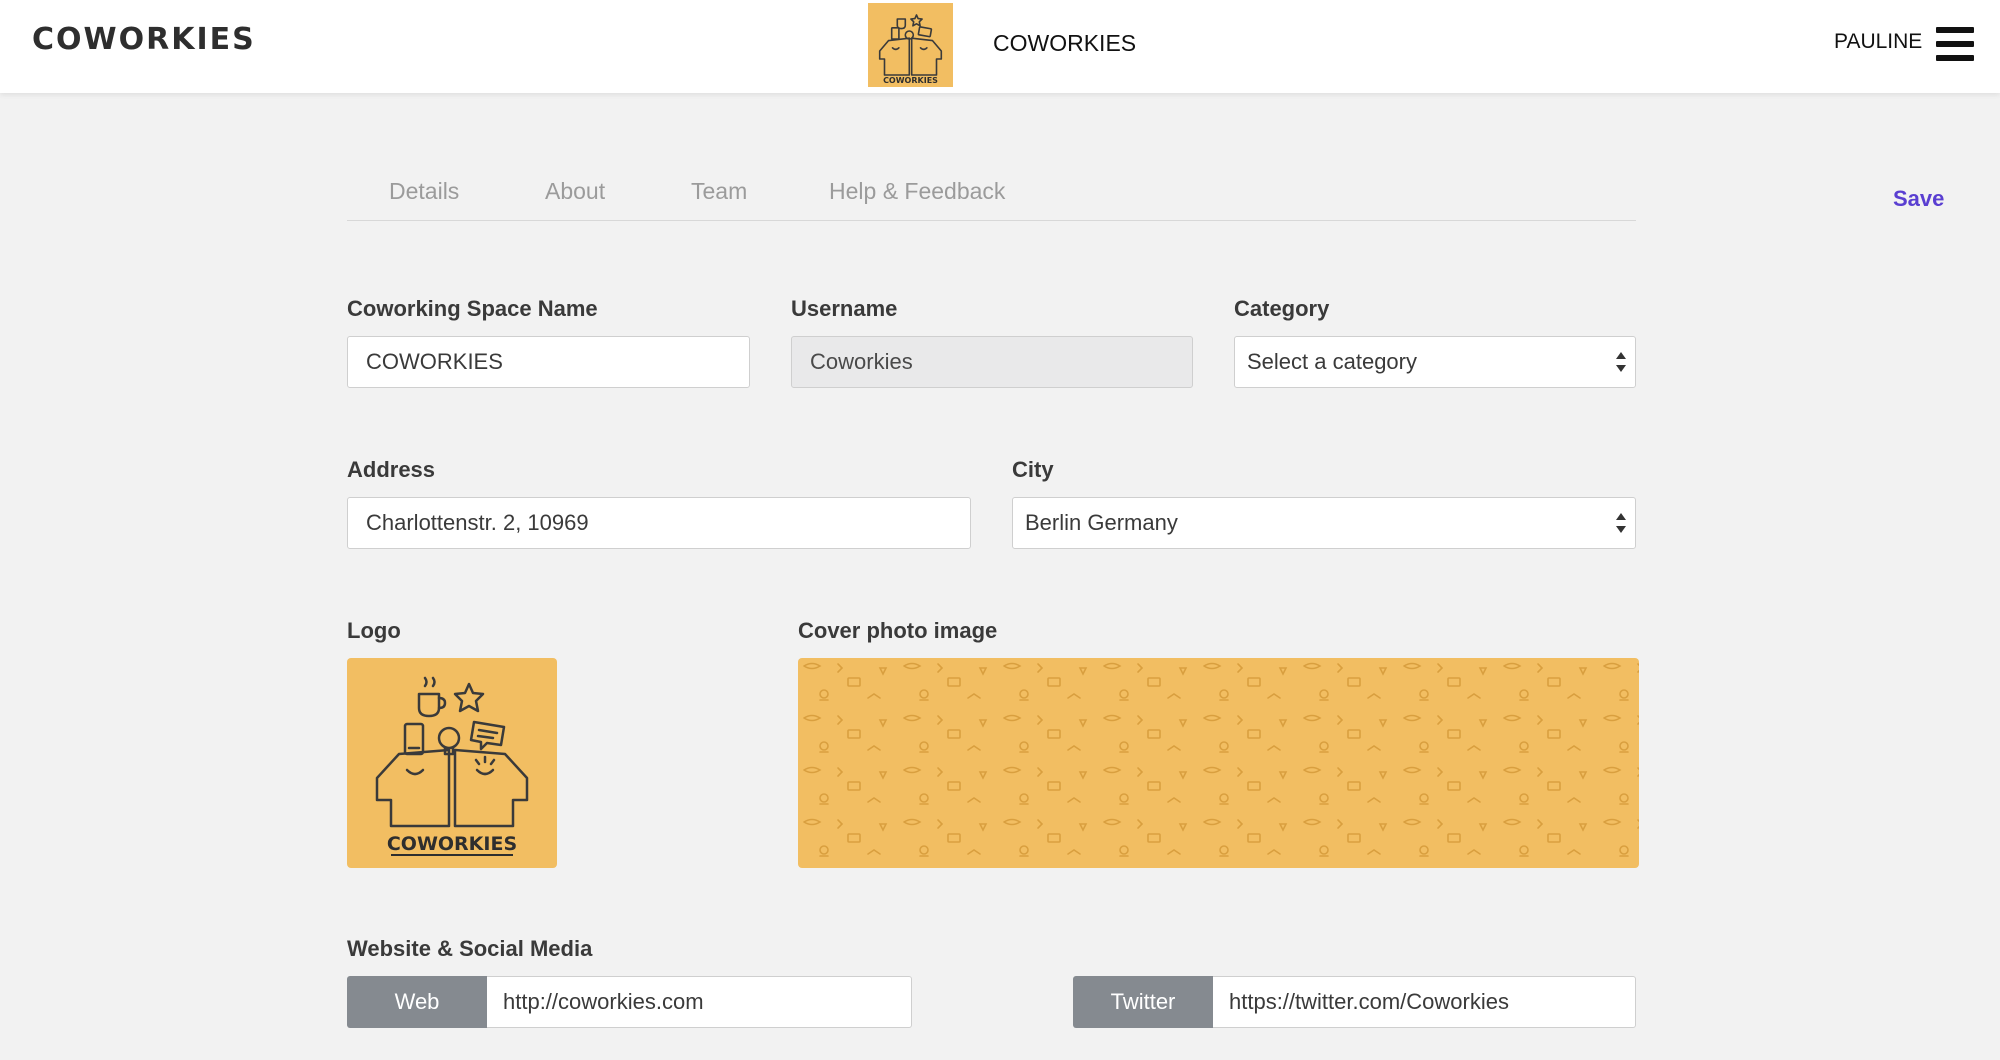  I want to click on doodle-pattern-icon, so click(1218, 763).